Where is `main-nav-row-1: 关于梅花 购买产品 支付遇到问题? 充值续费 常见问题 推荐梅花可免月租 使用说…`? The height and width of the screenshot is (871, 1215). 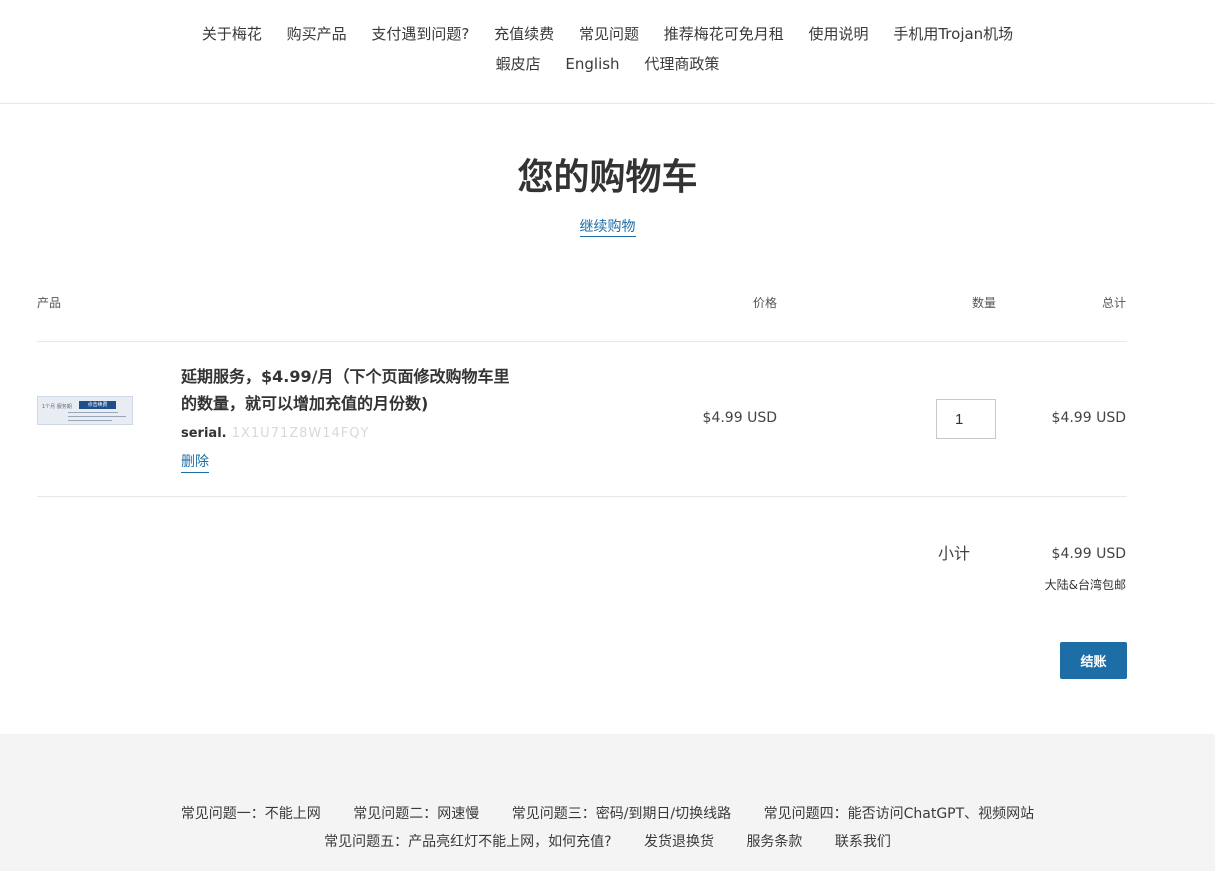 main-nav-row-1: 关于梅花 购买产品 支付遇到问题? 充值续费 常见问题 推荐梅花可免月租 使用说… is located at coordinates (607, 34).